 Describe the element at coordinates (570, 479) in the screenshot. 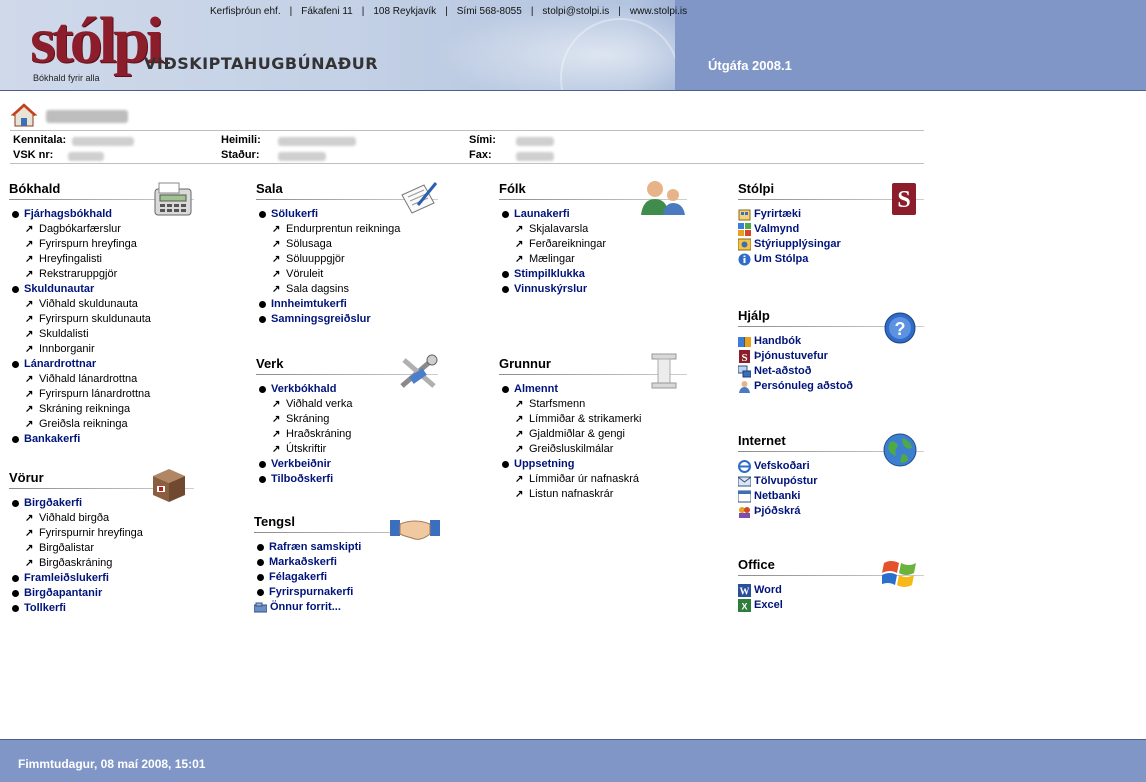

I see `menu-item-limmidar-ur-nafnaskra: ↗ Límmiðar úr nafnaskrá` at that location.